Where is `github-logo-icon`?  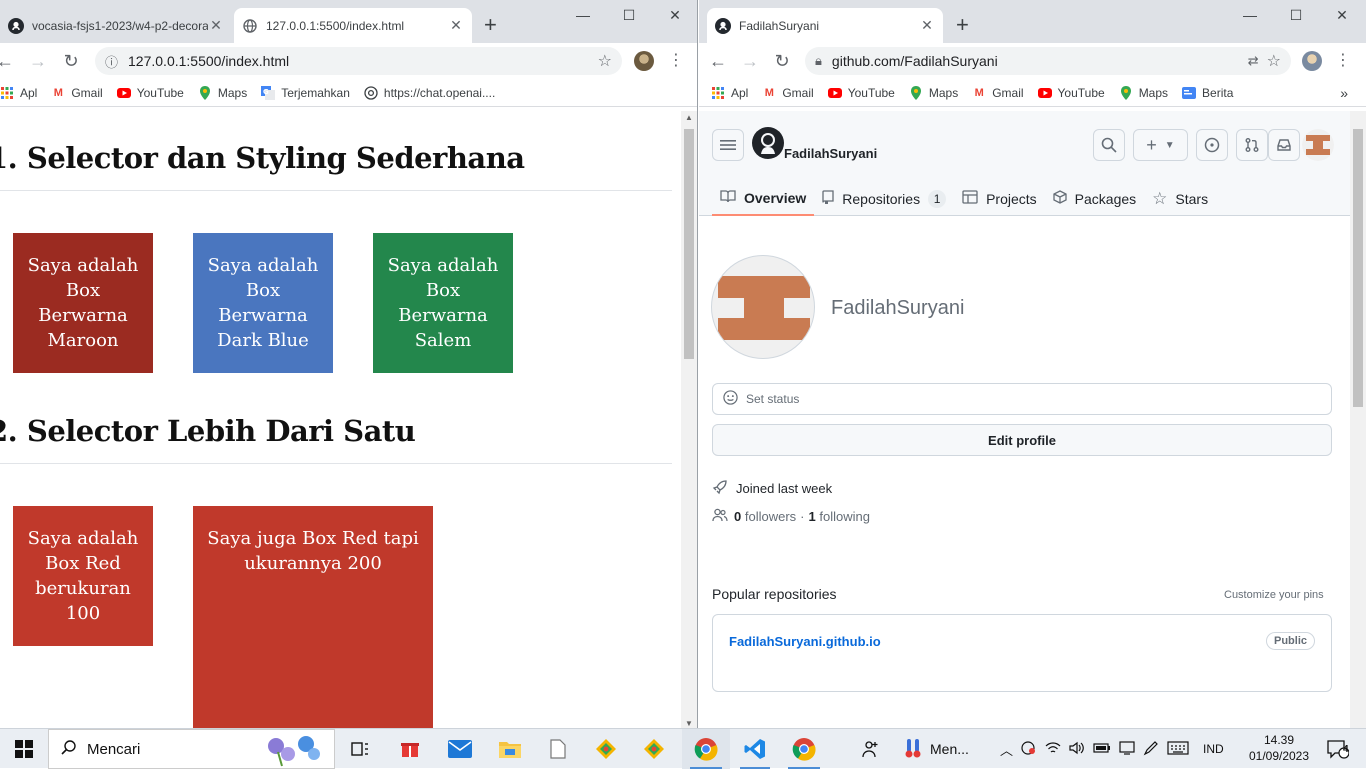 github-logo-icon is located at coordinates (768, 145).